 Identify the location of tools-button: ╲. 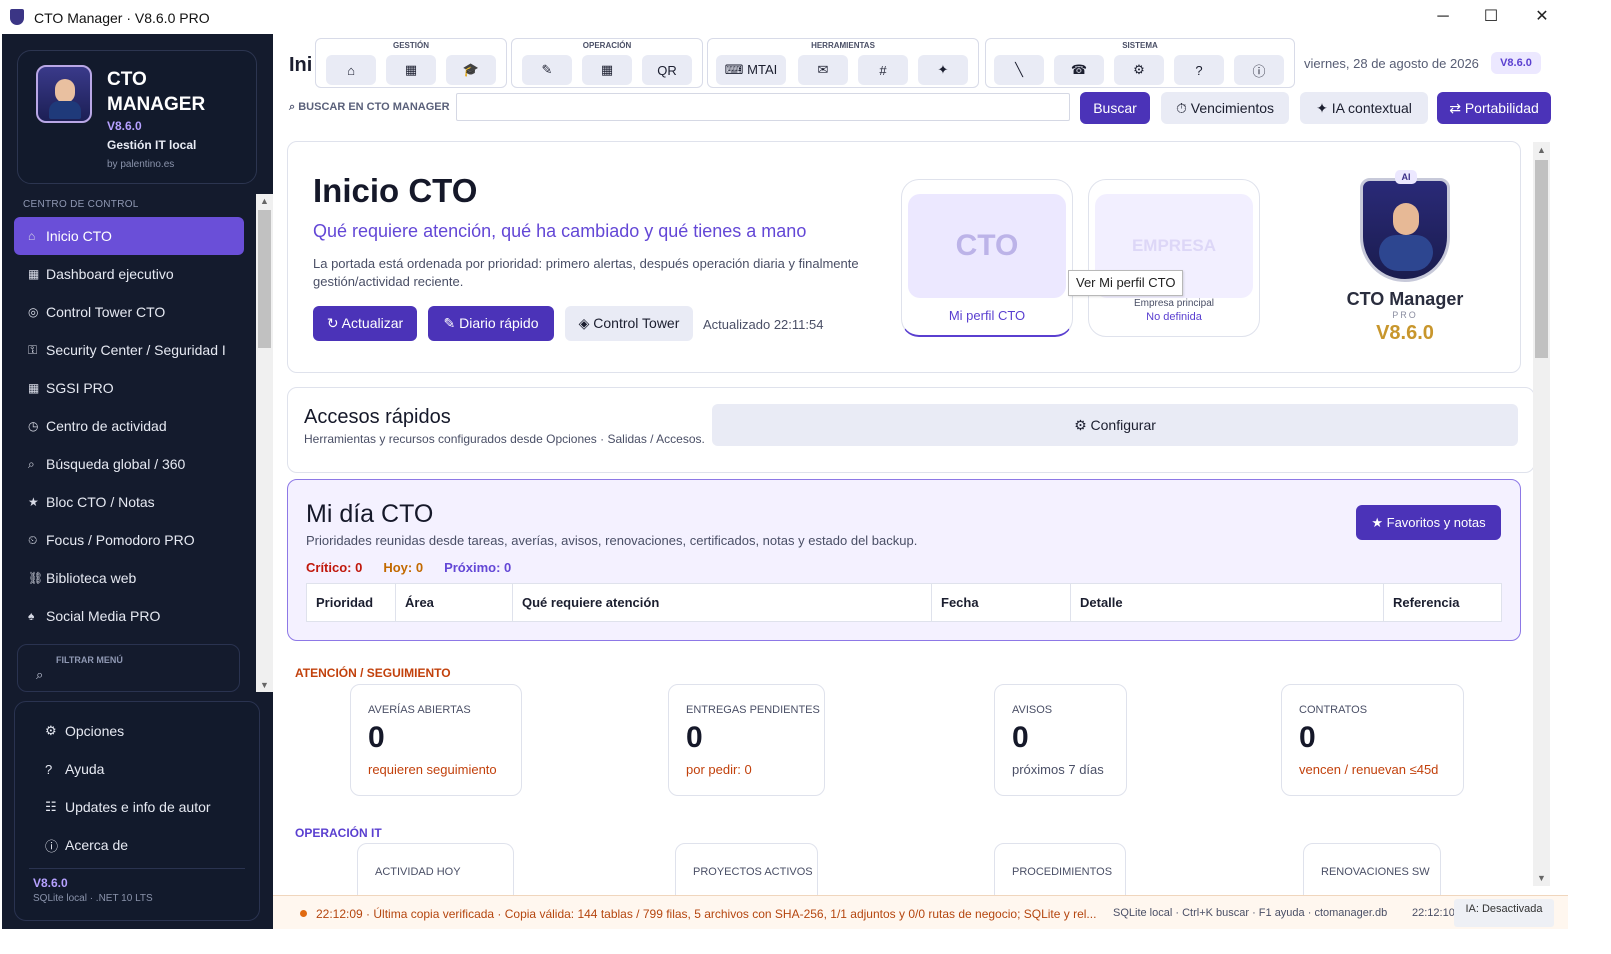
(1019, 70).